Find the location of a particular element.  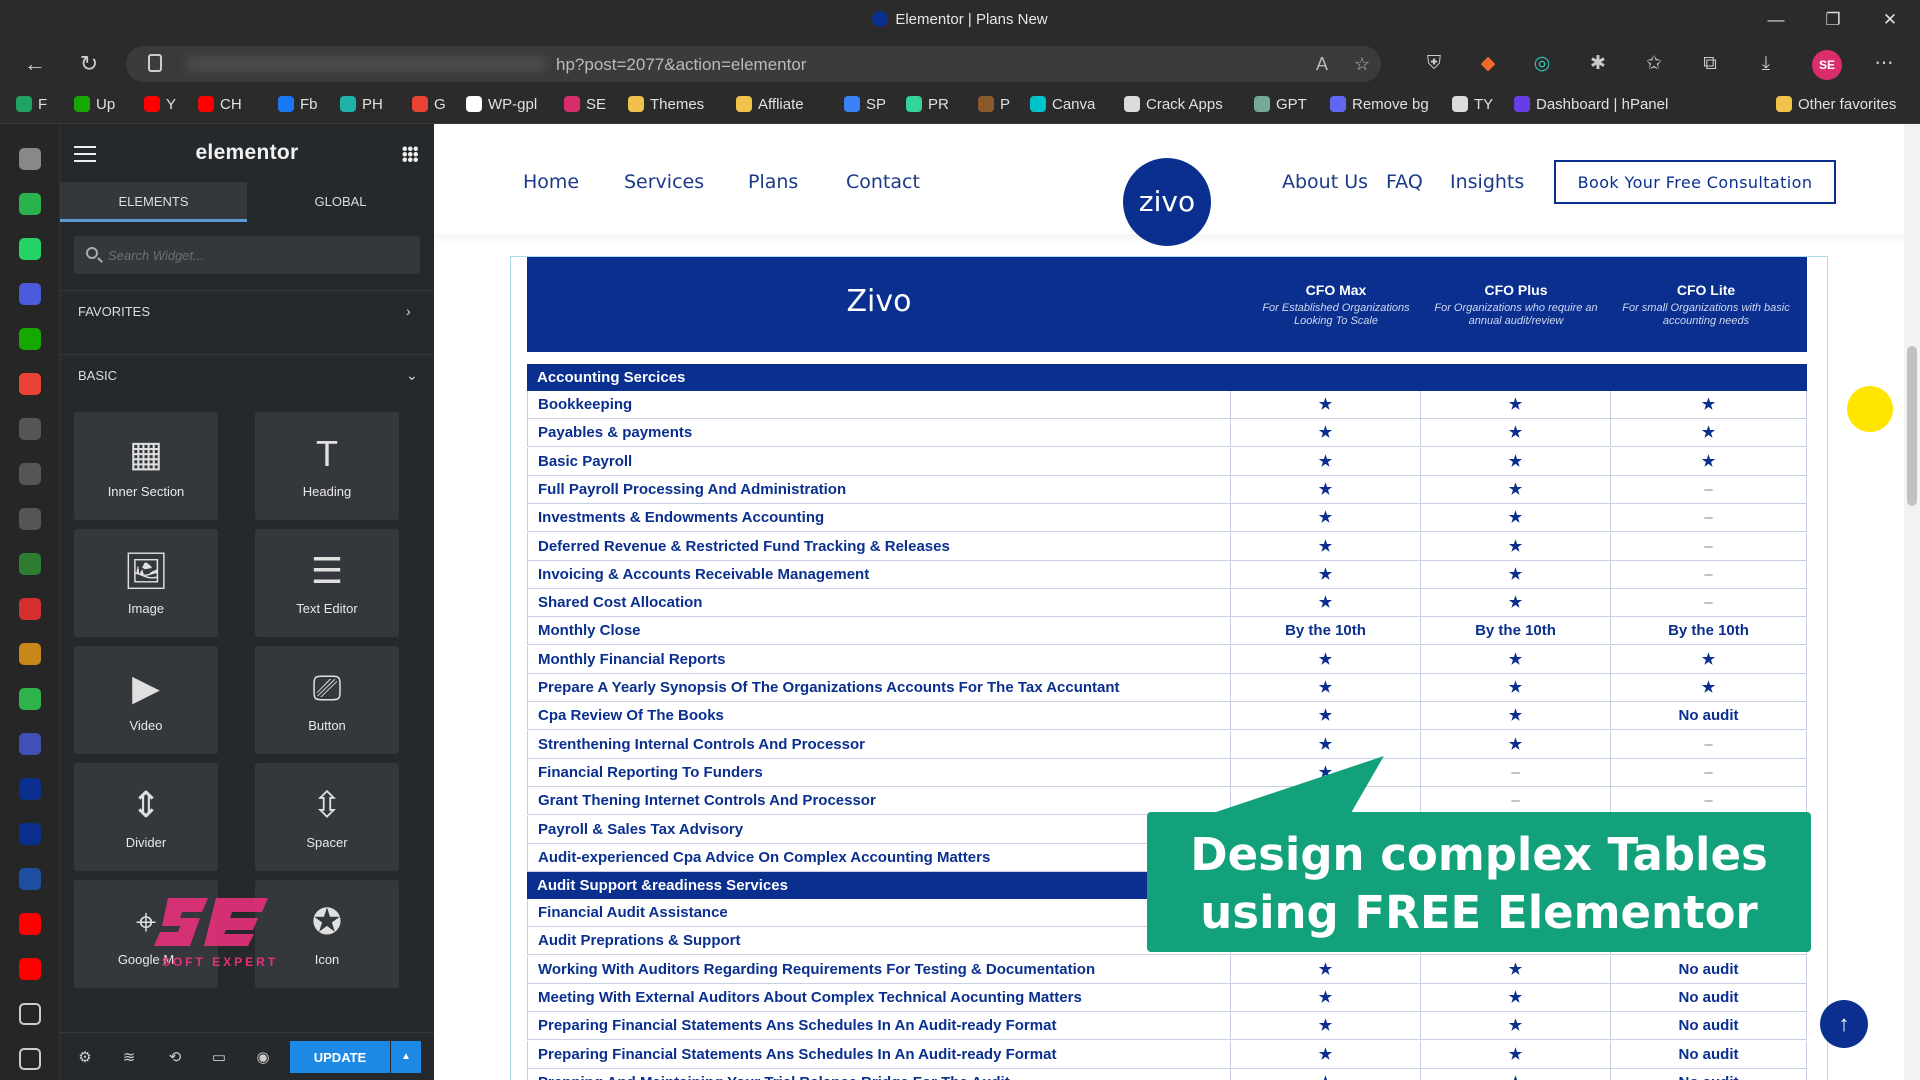

bookmark-item: TY is located at coordinates (1472, 104).